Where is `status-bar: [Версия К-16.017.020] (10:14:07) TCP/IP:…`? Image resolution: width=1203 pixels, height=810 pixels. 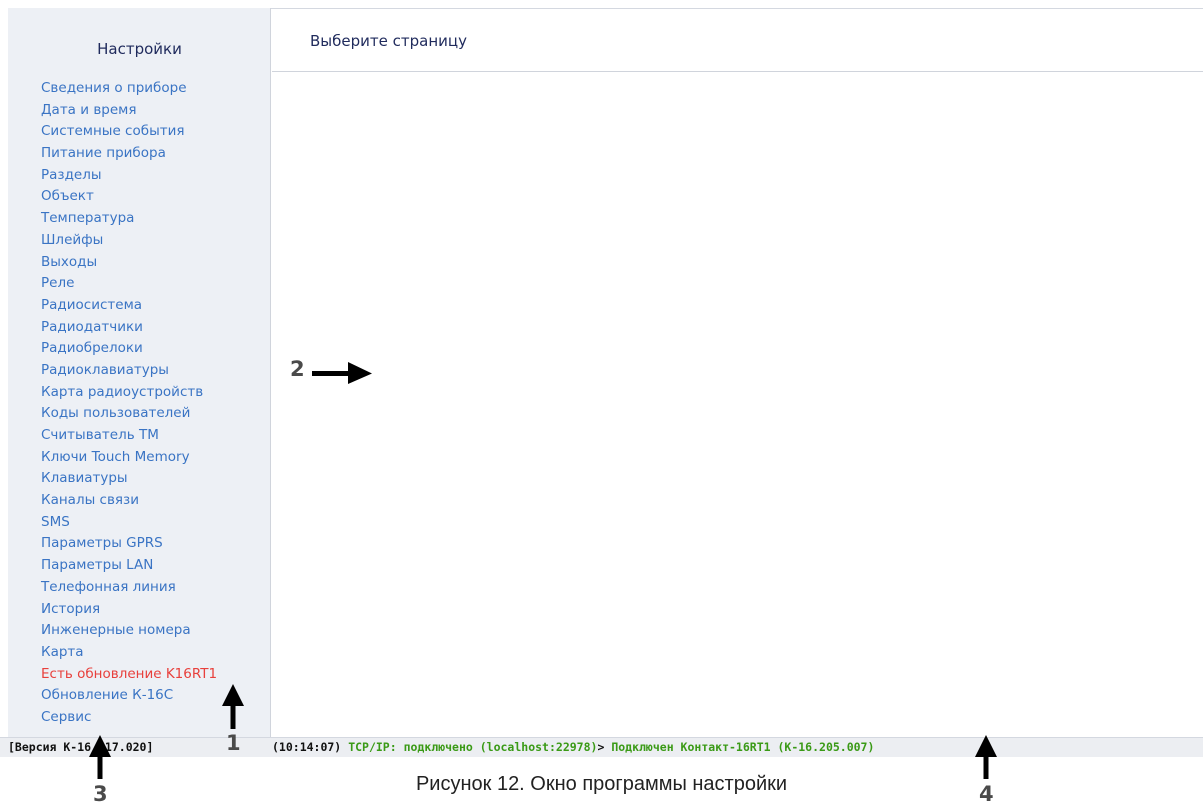 status-bar: [Версия К-16.017.020] (10:14:07) TCP/IP:… is located at coordinates (601, 747).